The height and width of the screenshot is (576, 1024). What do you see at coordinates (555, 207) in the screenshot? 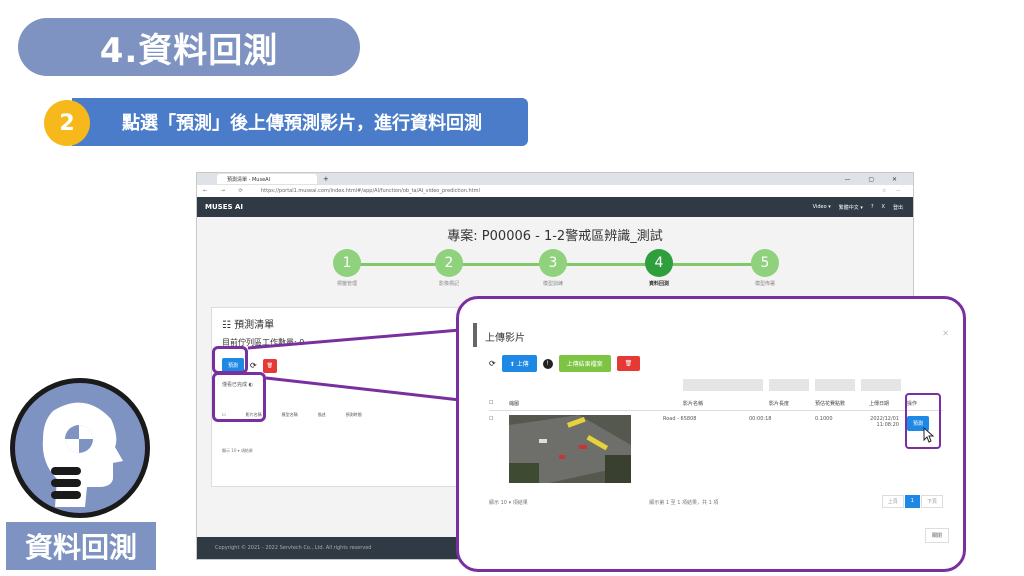
I see `app-header: MUSES AI Video ▾ 繁體中文 ▾ ? X 登出` at bounding box center [555, 207].